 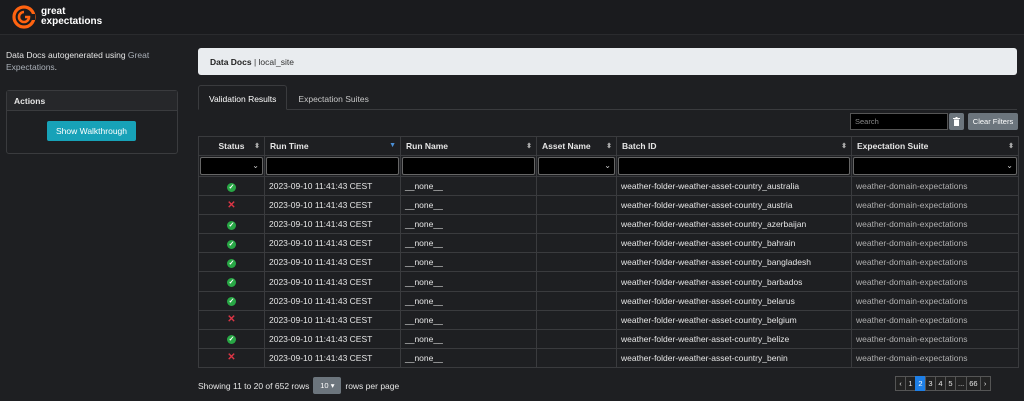 I want to click on batch-id-filter-input, so click(x=734, y=166).